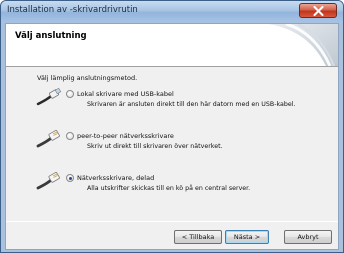 The width and height of the screenshot is (344, 253). I want to click on page-title: Välj anslutning, so click(51, 36).